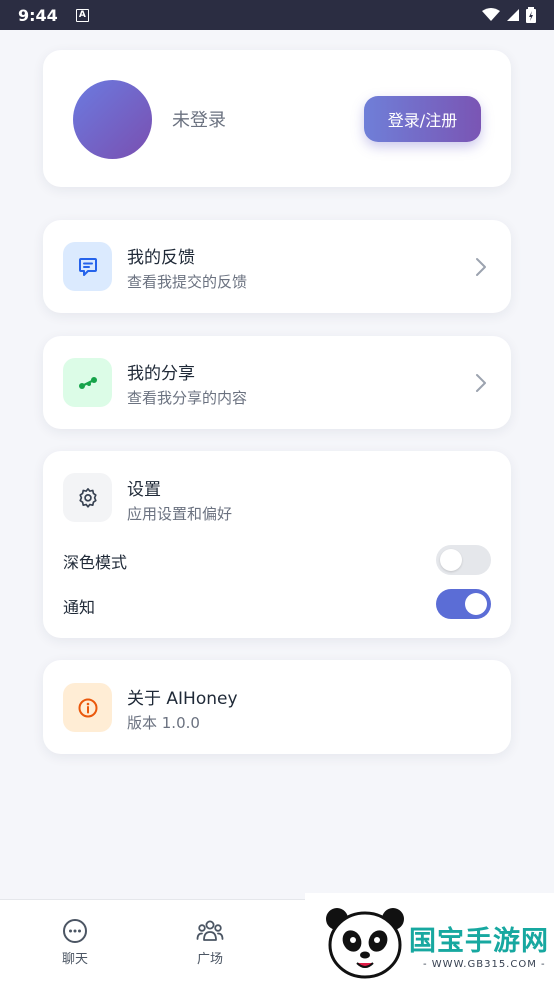 The image size is (554, 984). Describe the element at coordinates (209, 959) in the screenshot. I see `nav-label-plaza: 广场` at that location.